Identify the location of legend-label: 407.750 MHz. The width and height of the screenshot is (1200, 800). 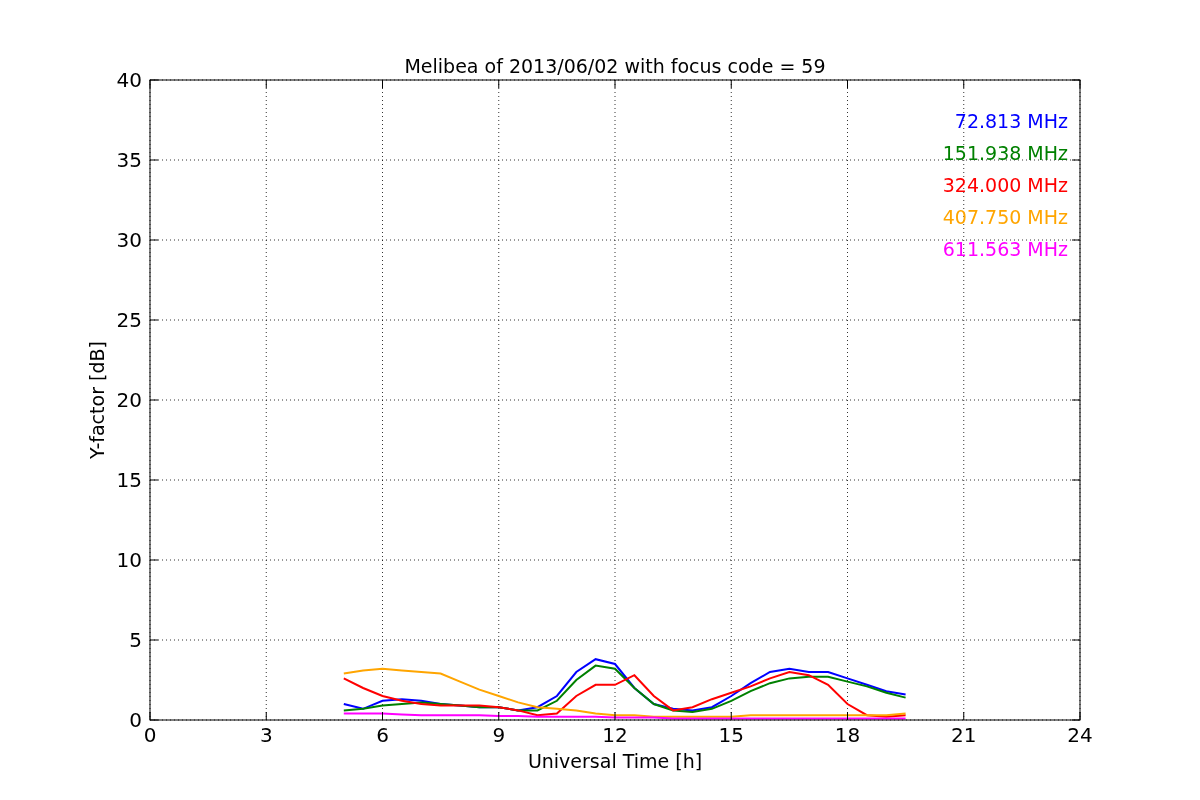
(1005, 217).